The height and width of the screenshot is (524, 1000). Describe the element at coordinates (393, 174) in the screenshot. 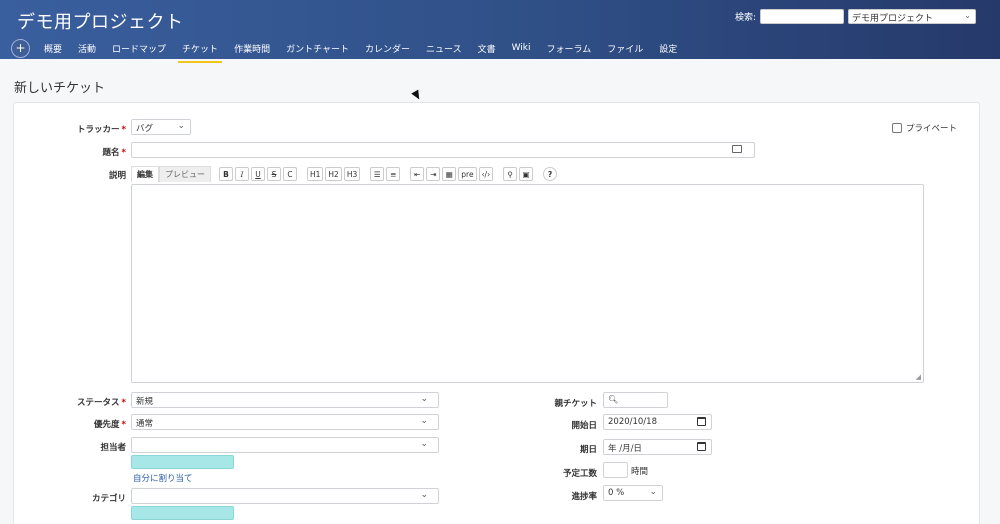

I see `ordered-list-icon: ≡` at that location.